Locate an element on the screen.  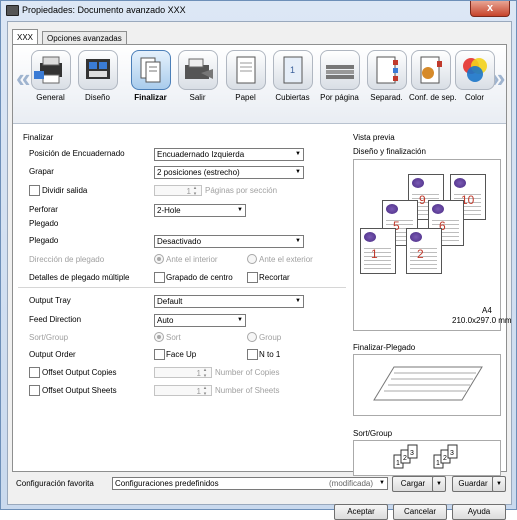
radio-group is located at coordinates (252, 337).